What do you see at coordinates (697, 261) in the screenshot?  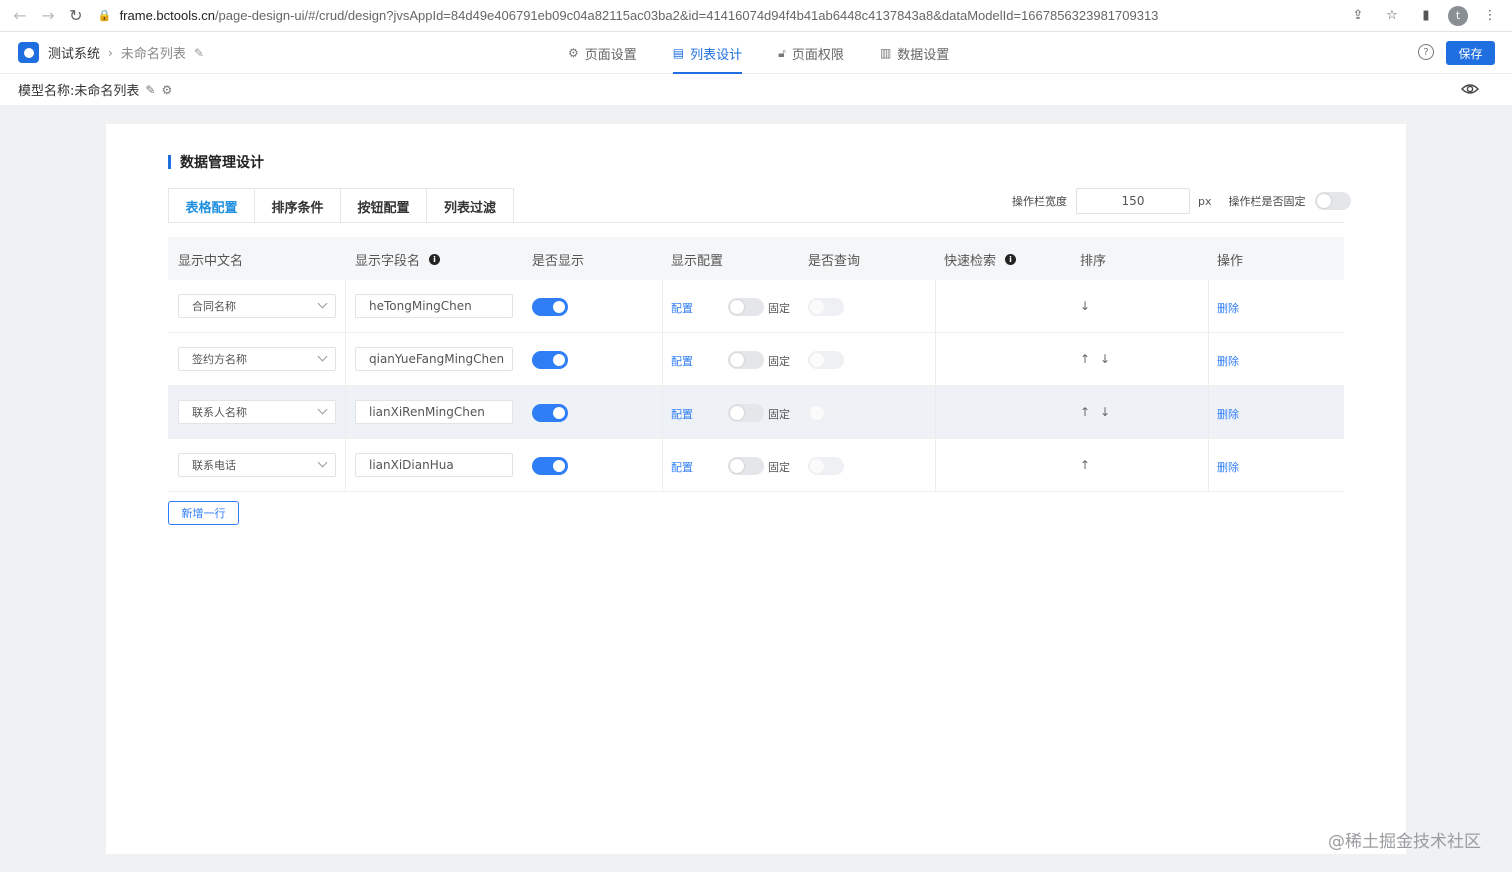 I see `col-display-config: 显示配置` at bounding box center [697, 261].